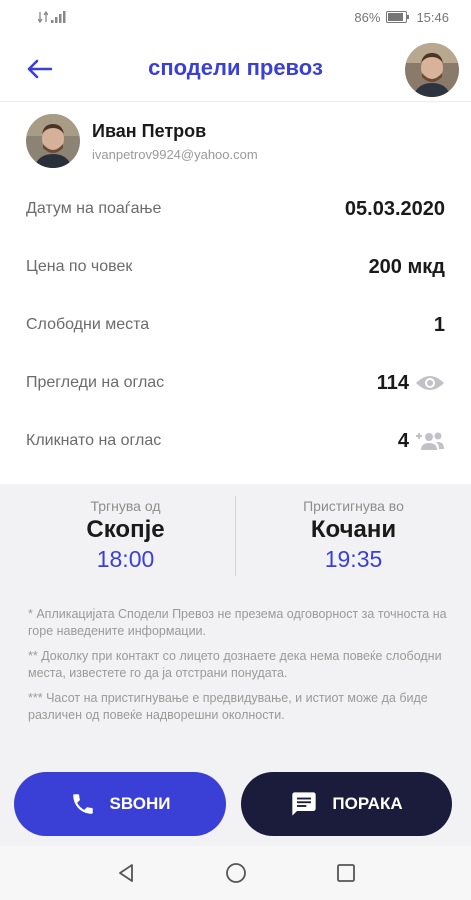  Describe the element at coordinates (175, 154) in the screenshot. I see `profile-email: ivanpetrov9924@yahoo.com` at that location.